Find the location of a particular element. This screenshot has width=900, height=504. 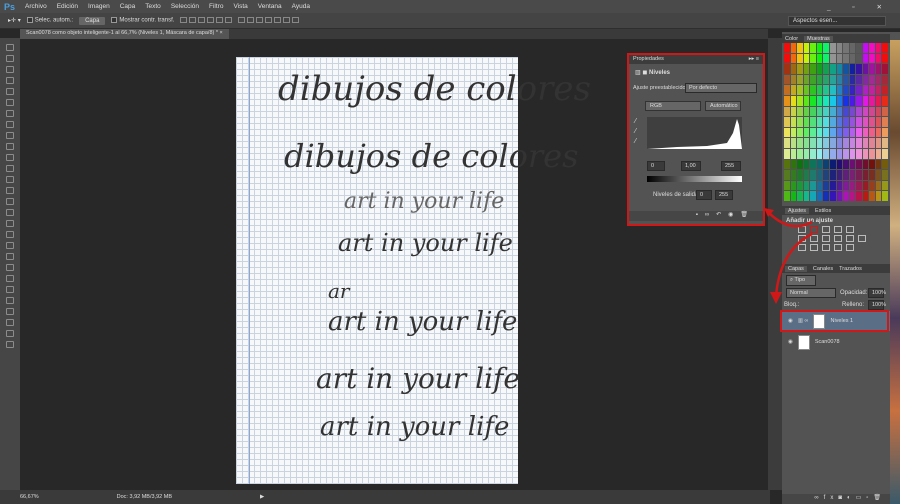

input-mid-field: 1,00 is located at coordinates (691, 166).